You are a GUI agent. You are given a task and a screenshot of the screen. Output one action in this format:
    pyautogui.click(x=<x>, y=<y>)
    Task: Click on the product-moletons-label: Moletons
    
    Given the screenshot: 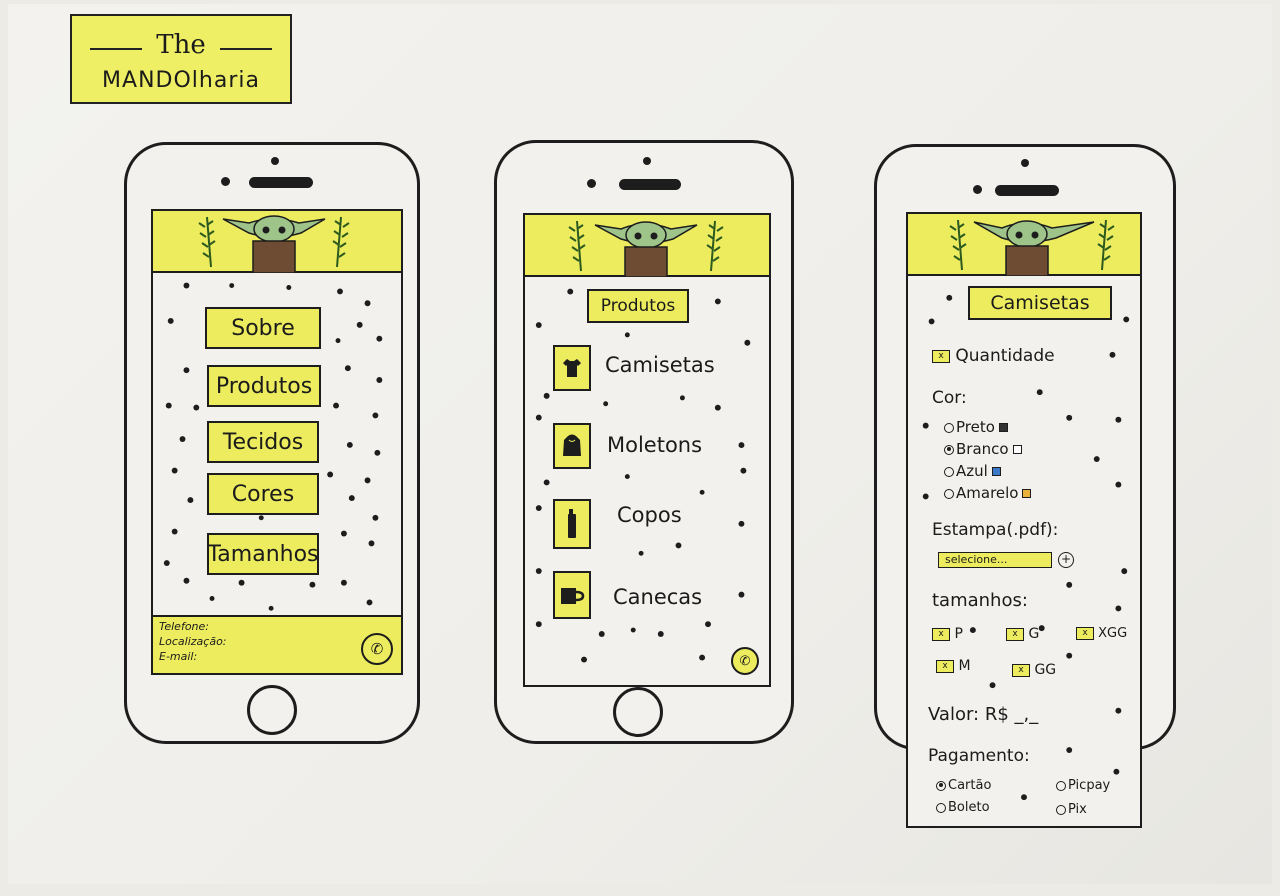 What is the action you would take?
    pyautogui.click(x=654, y=445)
    